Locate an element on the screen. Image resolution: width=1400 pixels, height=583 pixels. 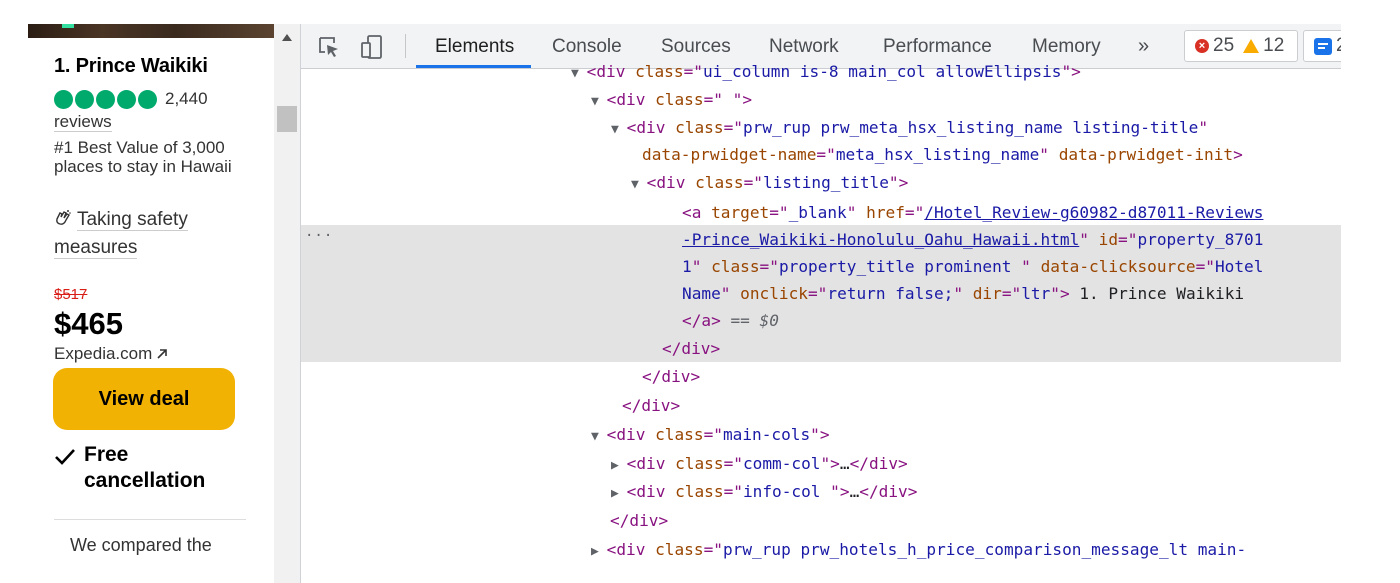
dom-token is located at coordinates (728, 99).